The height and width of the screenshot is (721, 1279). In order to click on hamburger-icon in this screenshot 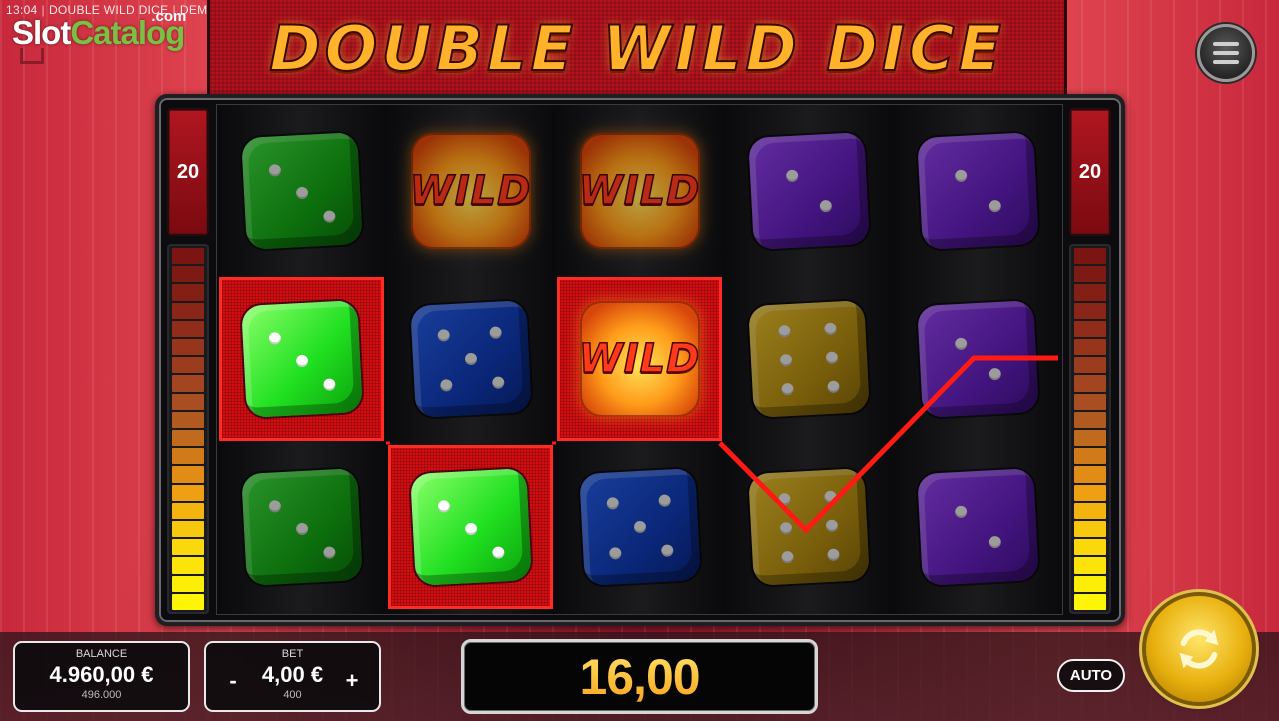, I will do `click(1226, 44)`.